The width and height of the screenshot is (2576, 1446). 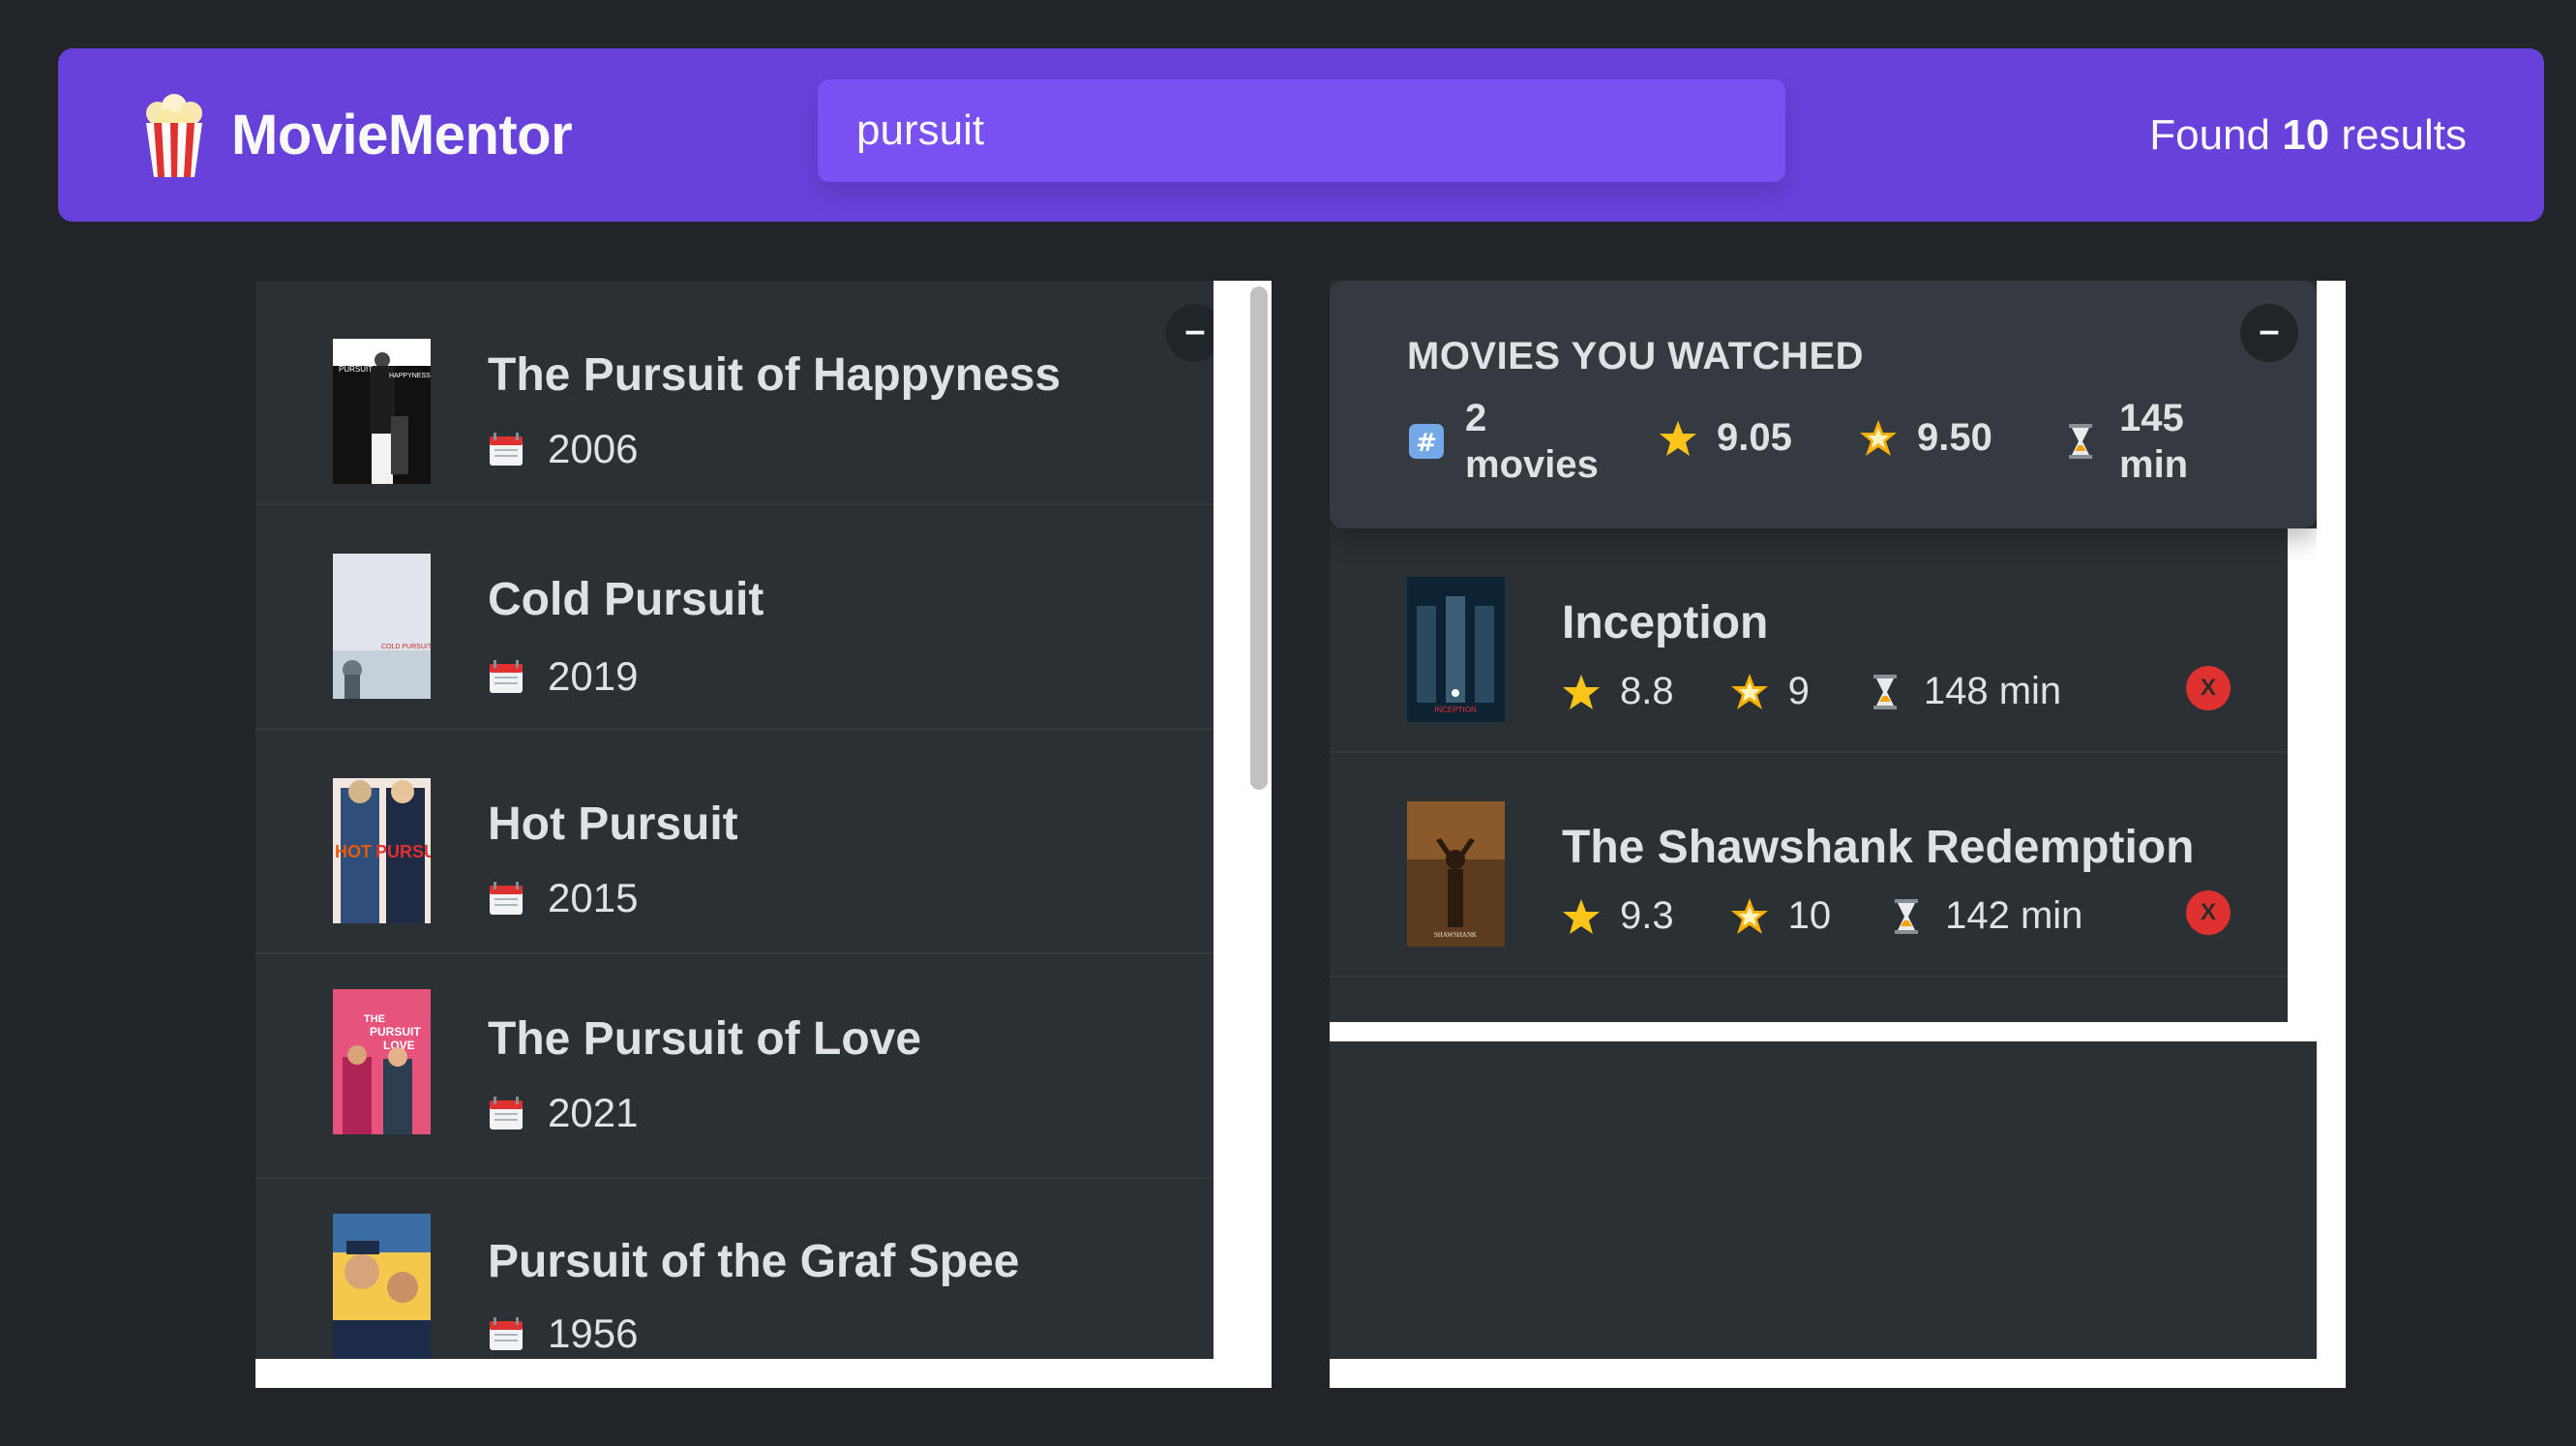 I want to click on runtime-value: 148 min, so click(x=1992, y=691).